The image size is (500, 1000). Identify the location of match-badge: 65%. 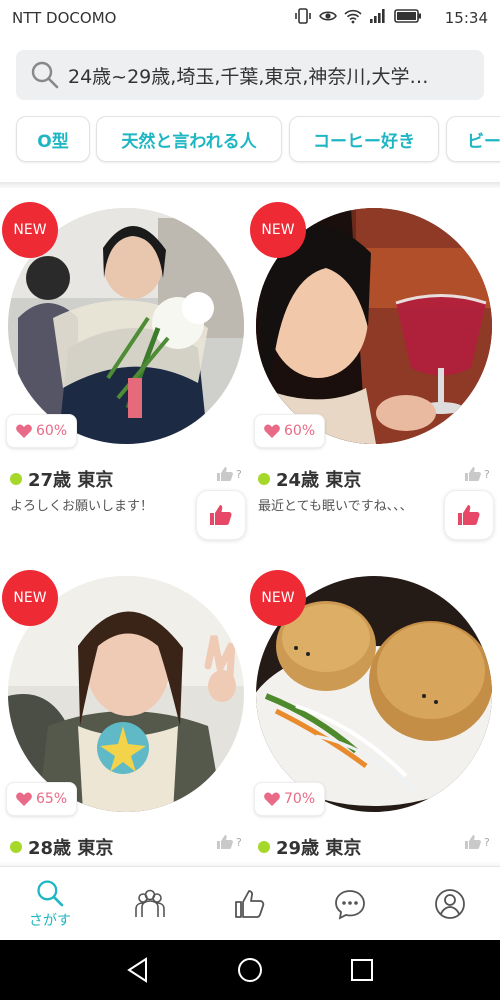
(42, 799).